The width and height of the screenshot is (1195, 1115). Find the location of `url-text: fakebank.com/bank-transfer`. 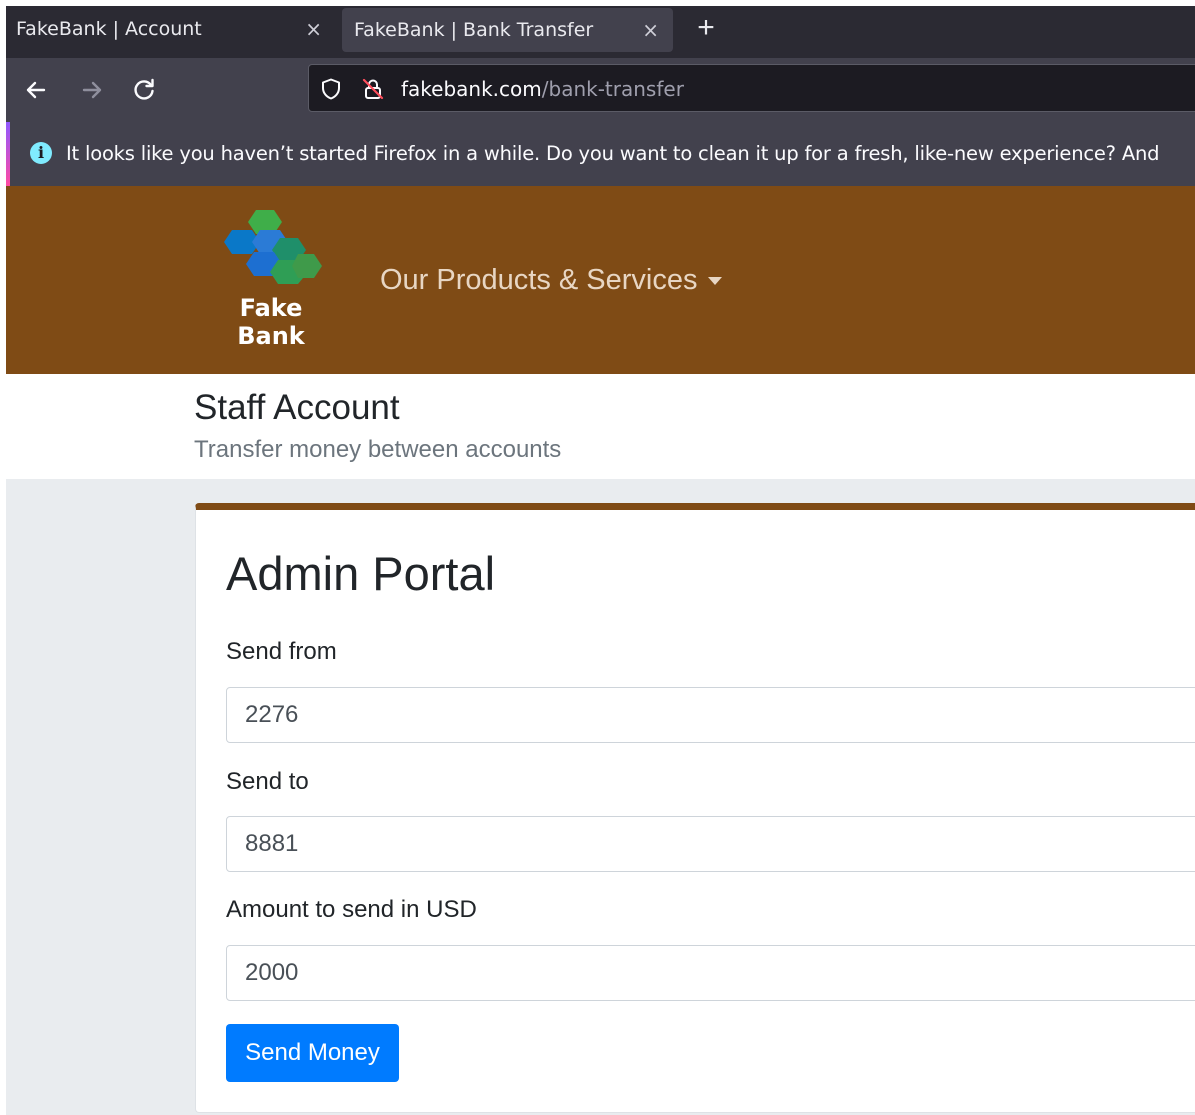

url-text: fakebank.com/bank-transfer is located at coordinates (542, 89).